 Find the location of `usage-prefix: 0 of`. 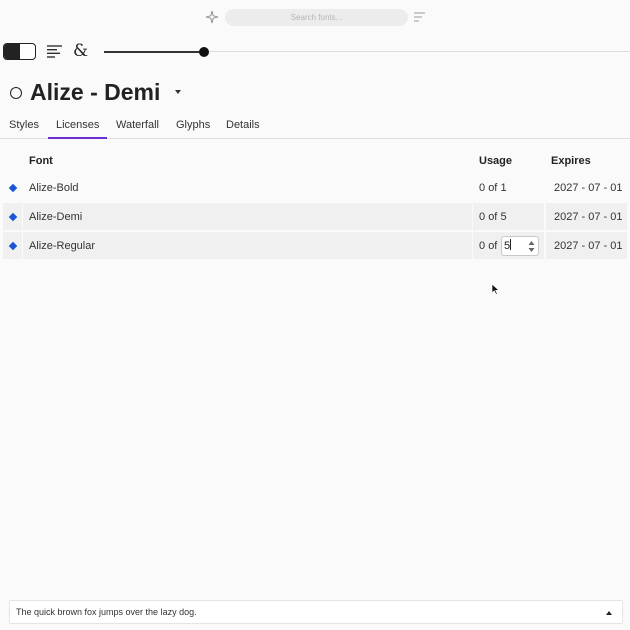

usage-prefix: 0 of is located at coordinates (488, 246).